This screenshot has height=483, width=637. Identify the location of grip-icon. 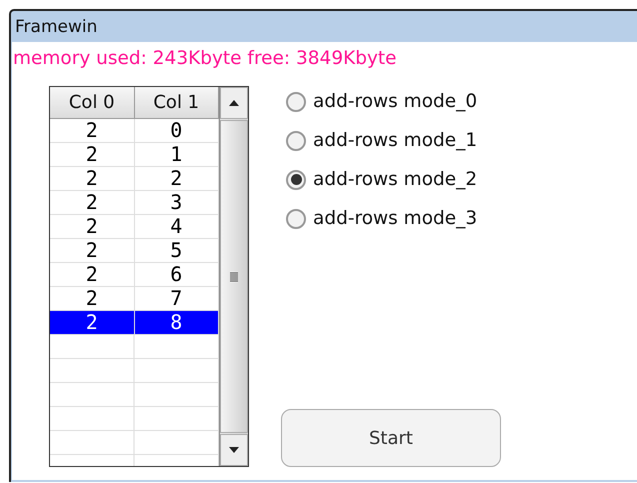
(234, 277).